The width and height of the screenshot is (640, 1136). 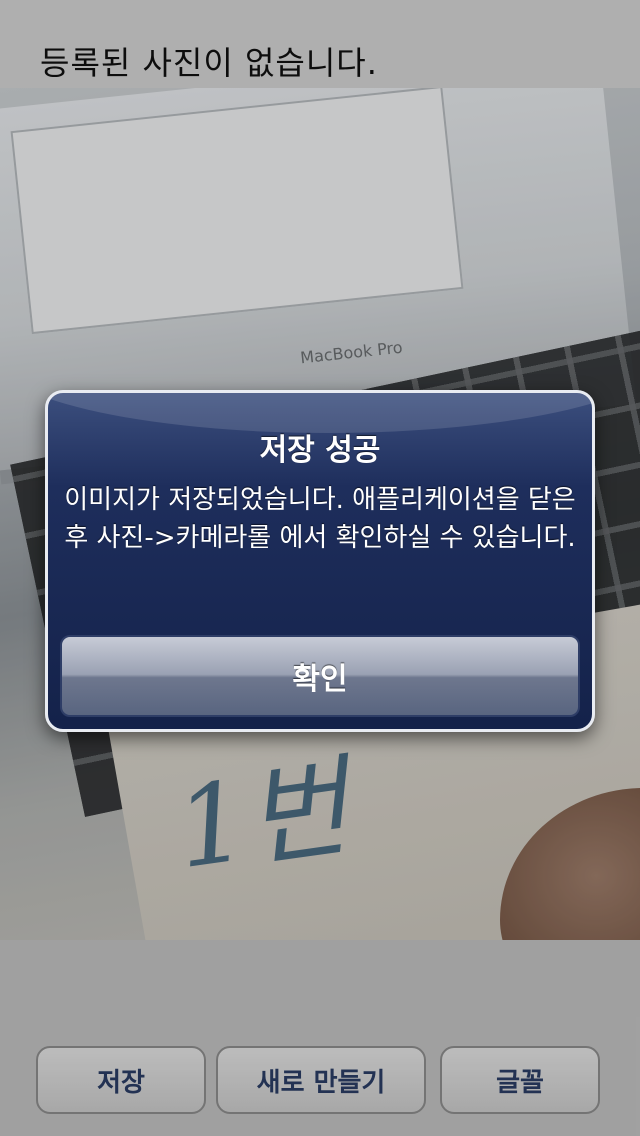 I want to click on alert-title: 저장 성공, so click(x=320, y=450).